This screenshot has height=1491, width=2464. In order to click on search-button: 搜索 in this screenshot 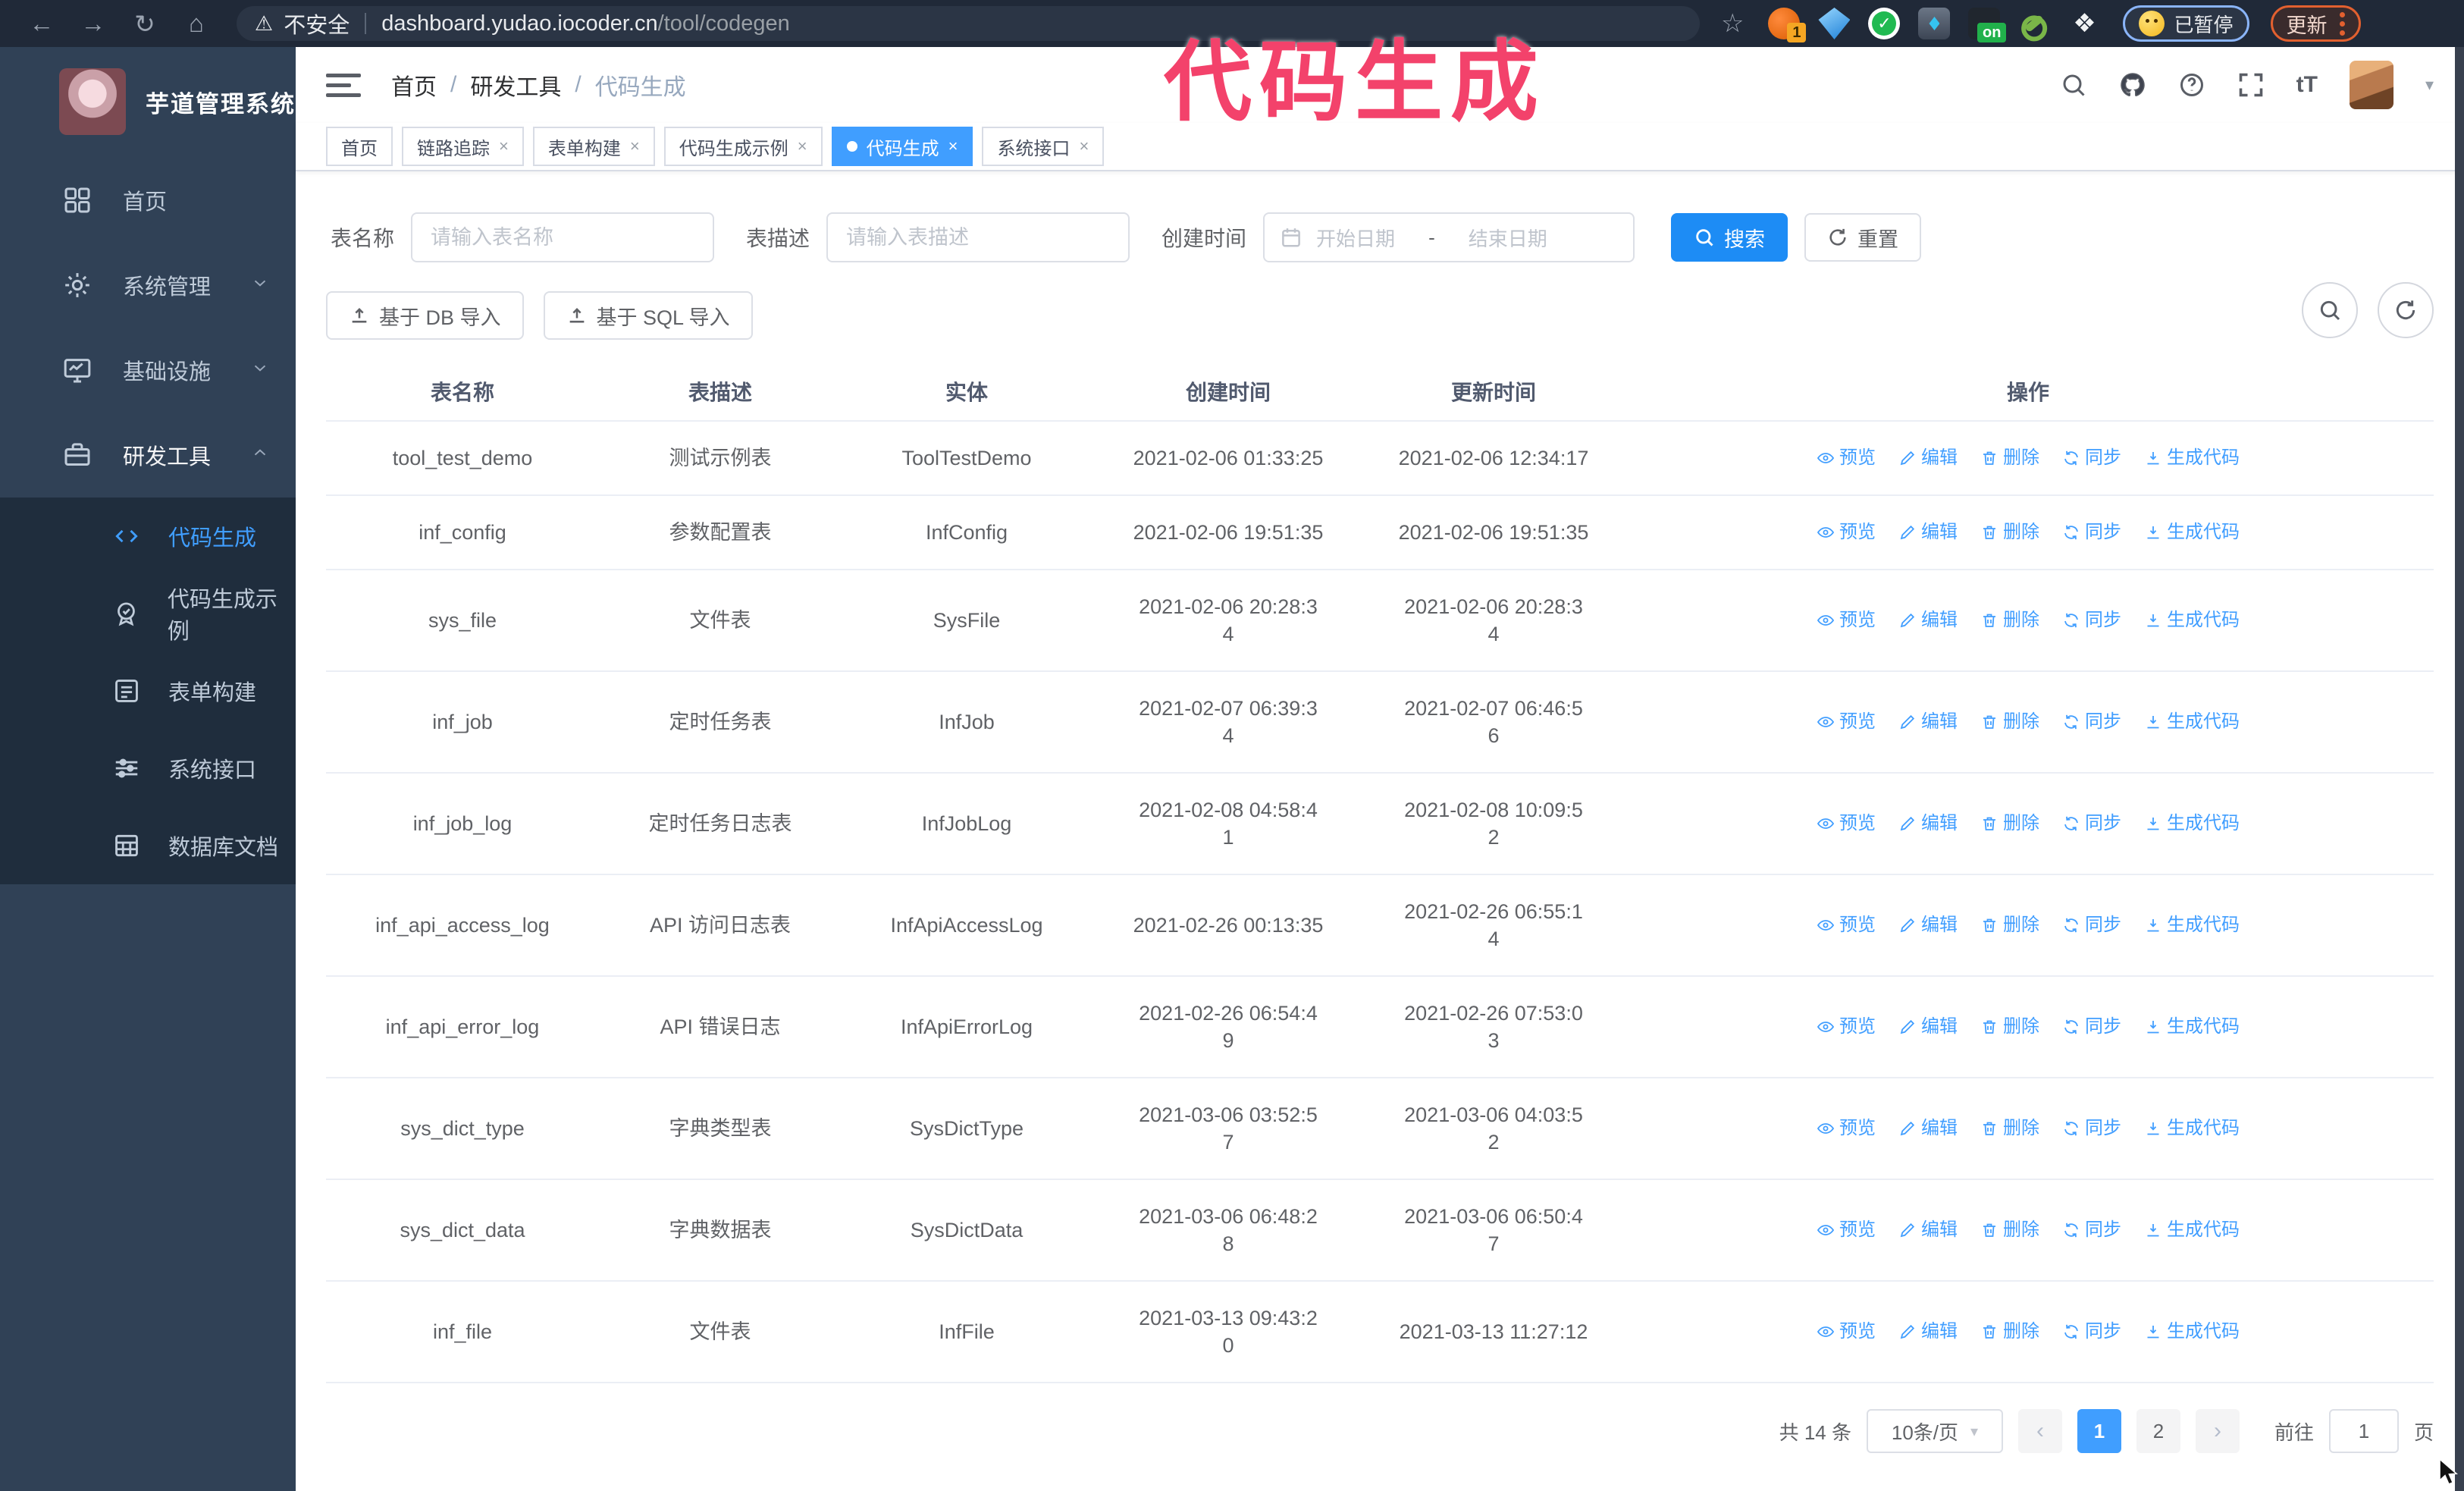, I will do `click(1729, 237)`.